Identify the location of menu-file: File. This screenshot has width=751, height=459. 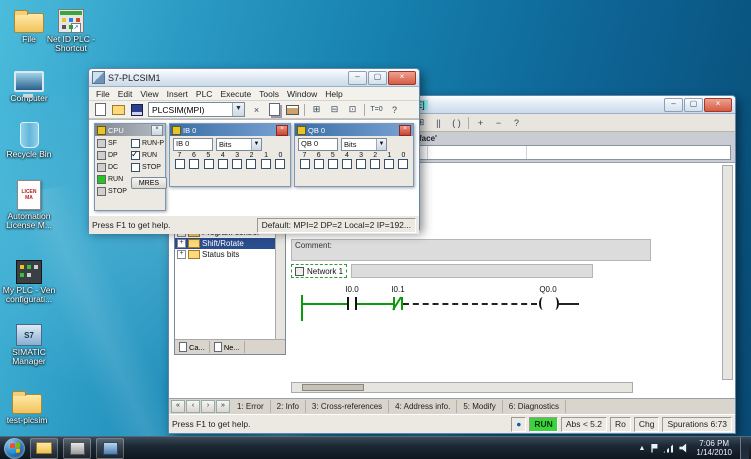
(103, 94).